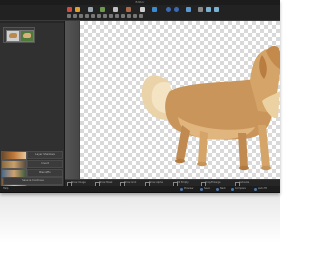  What do you see at coordinates (135, 16) in the screenshot?
I see `tool-move-icon` at bounding box center [135, 16].